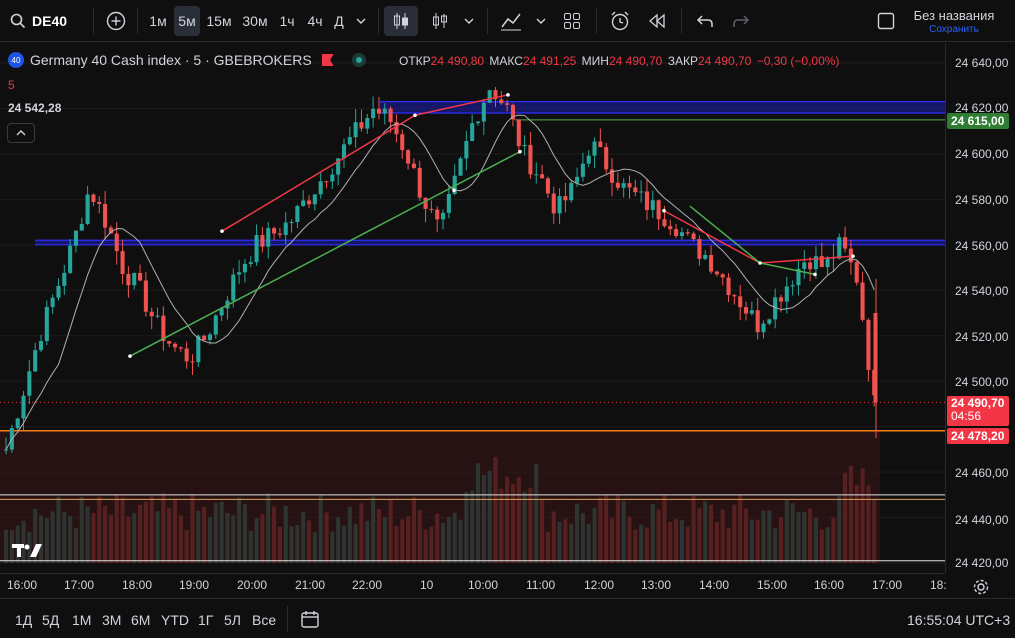 Image resolution: width=1015 pixels, height=638 pixels. What do you see at coordinates (255, 21) in the screenshot?
I see `interval-30m: 30м` at bounding box center [255, 21].